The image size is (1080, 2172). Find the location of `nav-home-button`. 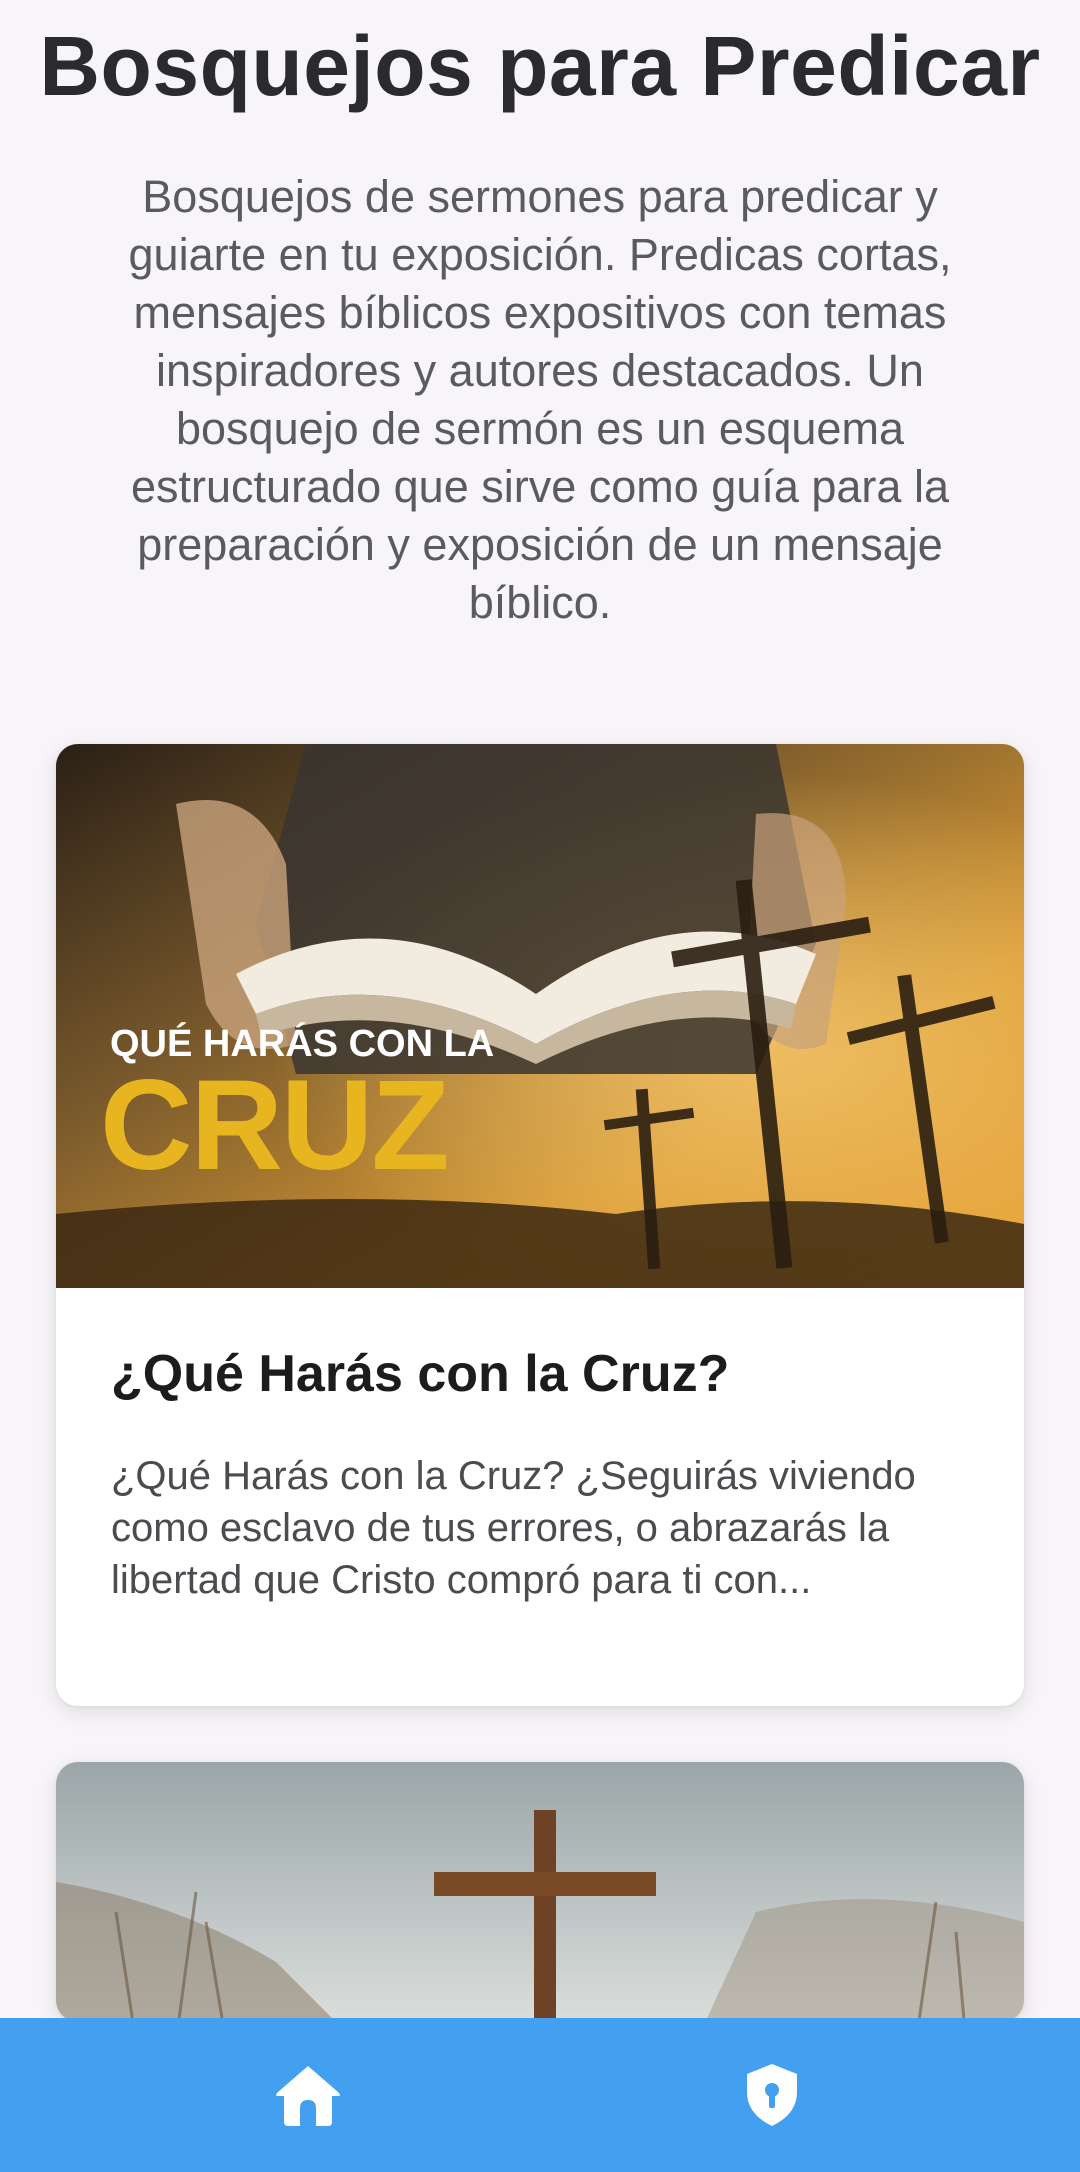

nav-home-button is located at coordinates (308, 2095).